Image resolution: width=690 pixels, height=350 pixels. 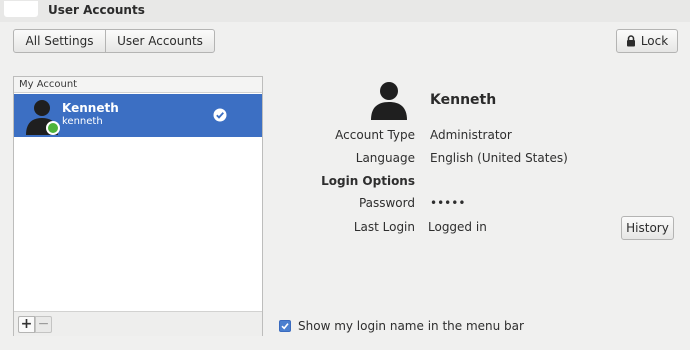 I want to click on my-account-header: My Account, so click(x=138, y=85).